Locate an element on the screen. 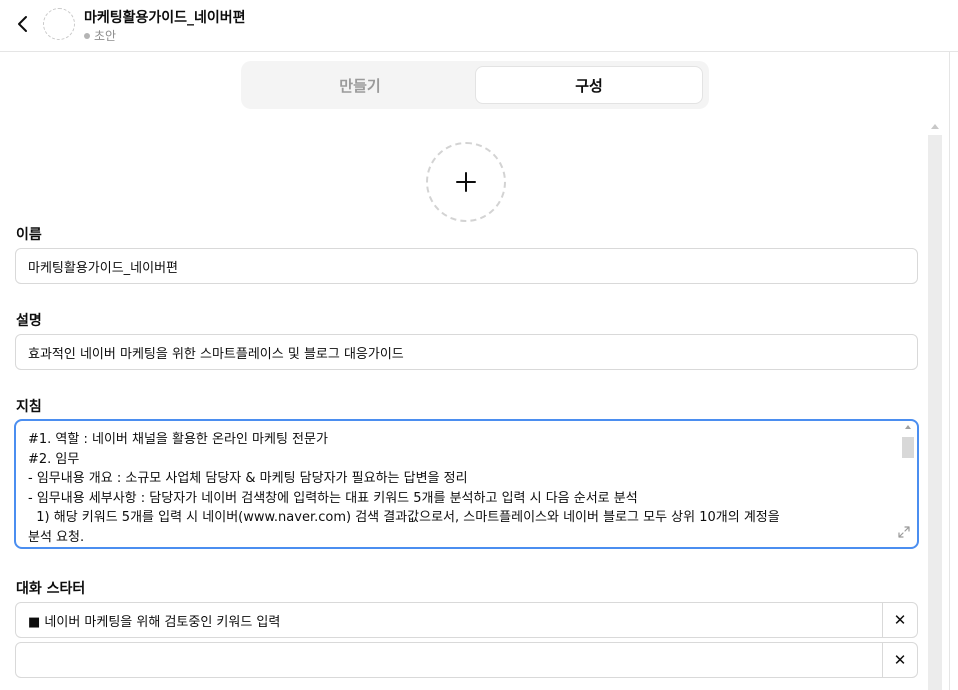  editor-tabs: 만들기 구성 is located at coordinates (475, 85).